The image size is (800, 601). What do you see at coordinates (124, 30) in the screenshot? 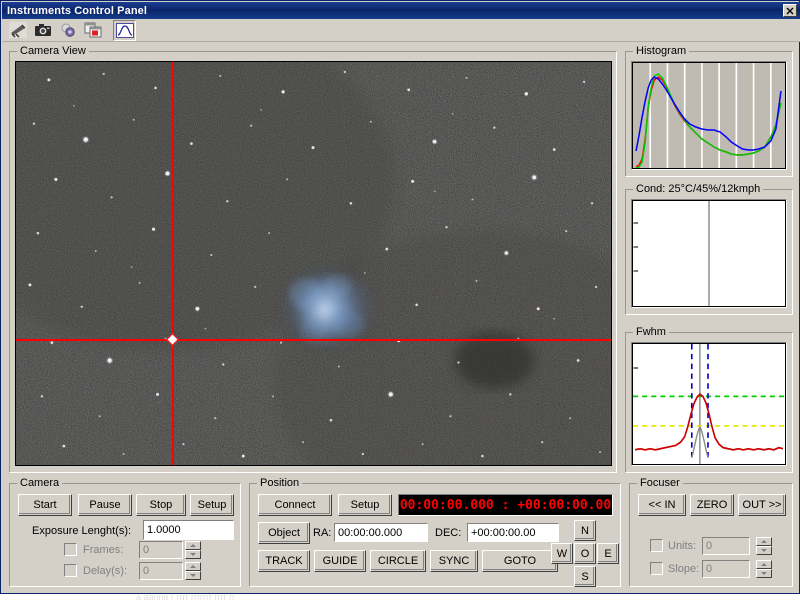
I see `chart-tool-button` at bounding box center [124, 30].